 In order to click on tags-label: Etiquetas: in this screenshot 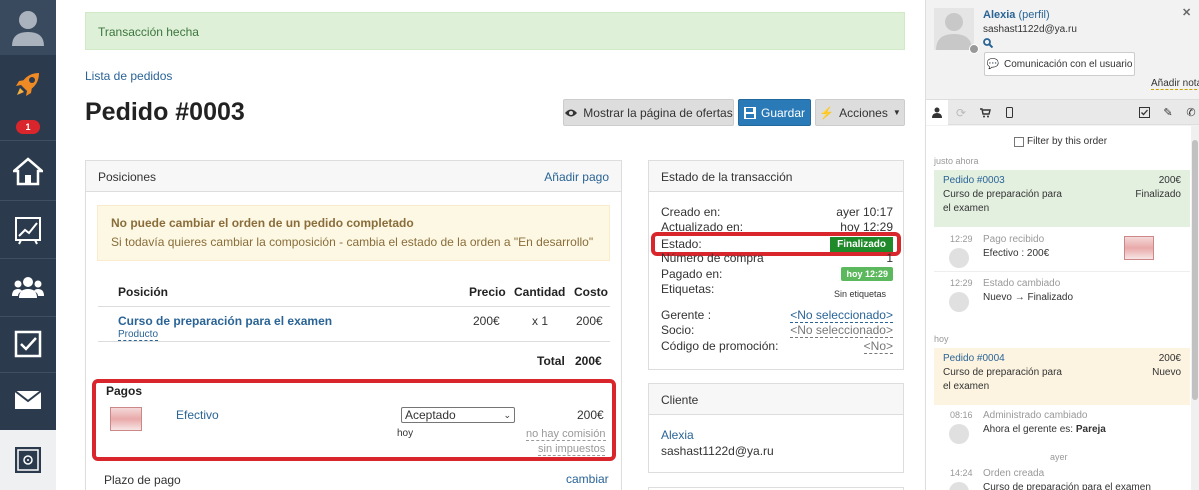, I will do `click(688, 289)`.